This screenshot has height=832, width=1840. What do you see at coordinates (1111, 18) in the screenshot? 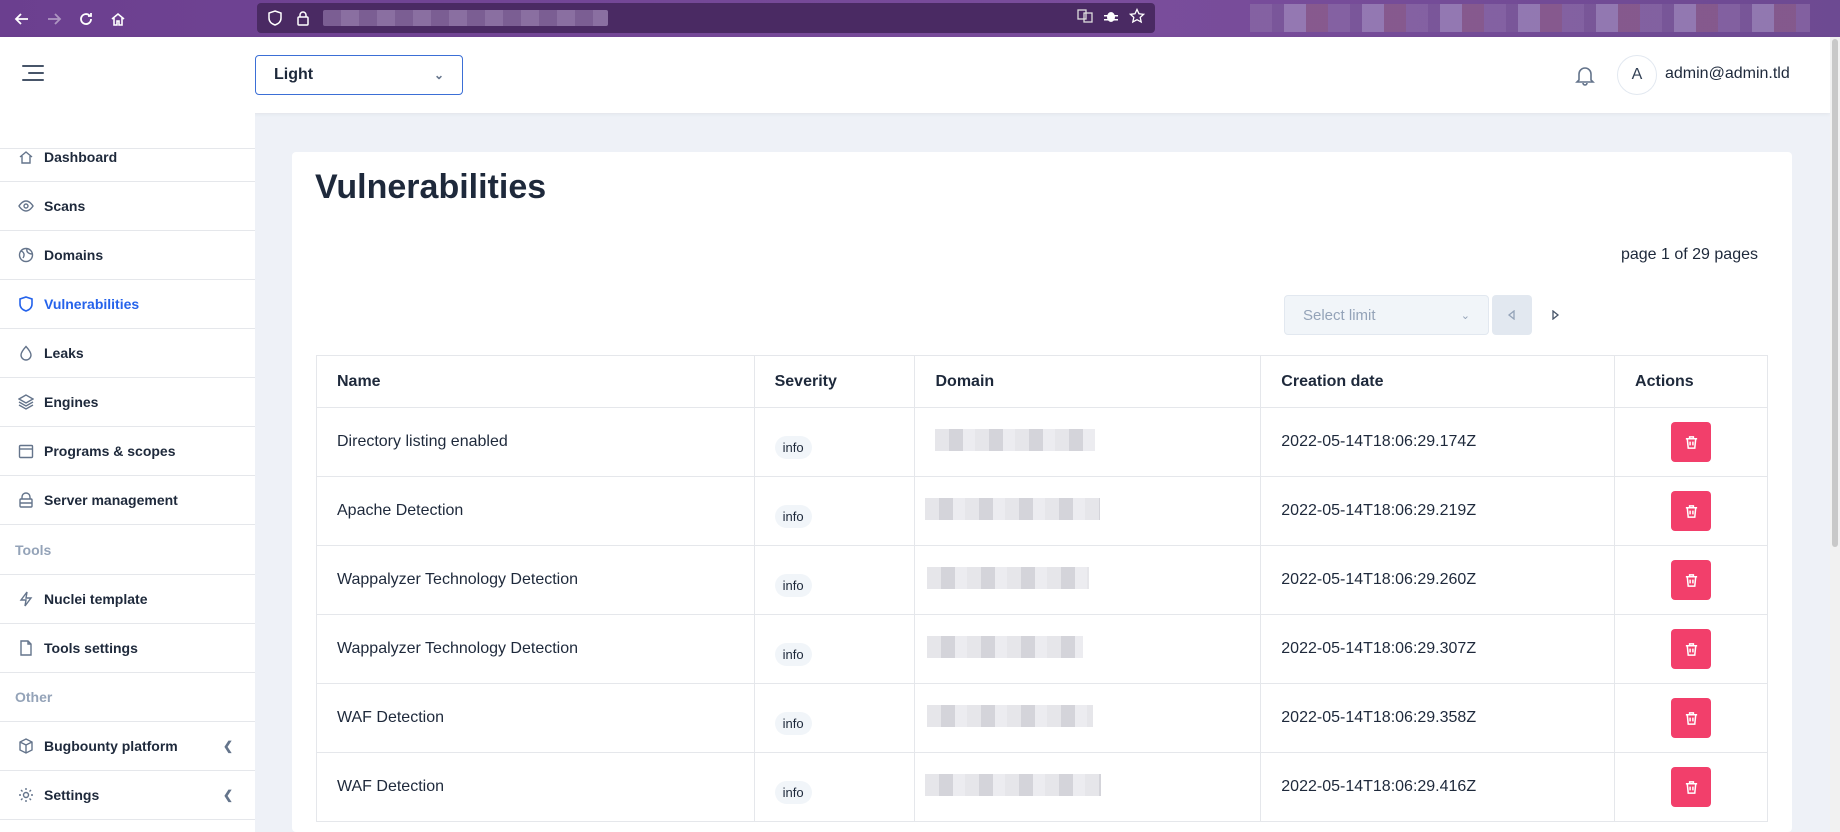
I see `bug-icon` at bounding box center [1111, 18].